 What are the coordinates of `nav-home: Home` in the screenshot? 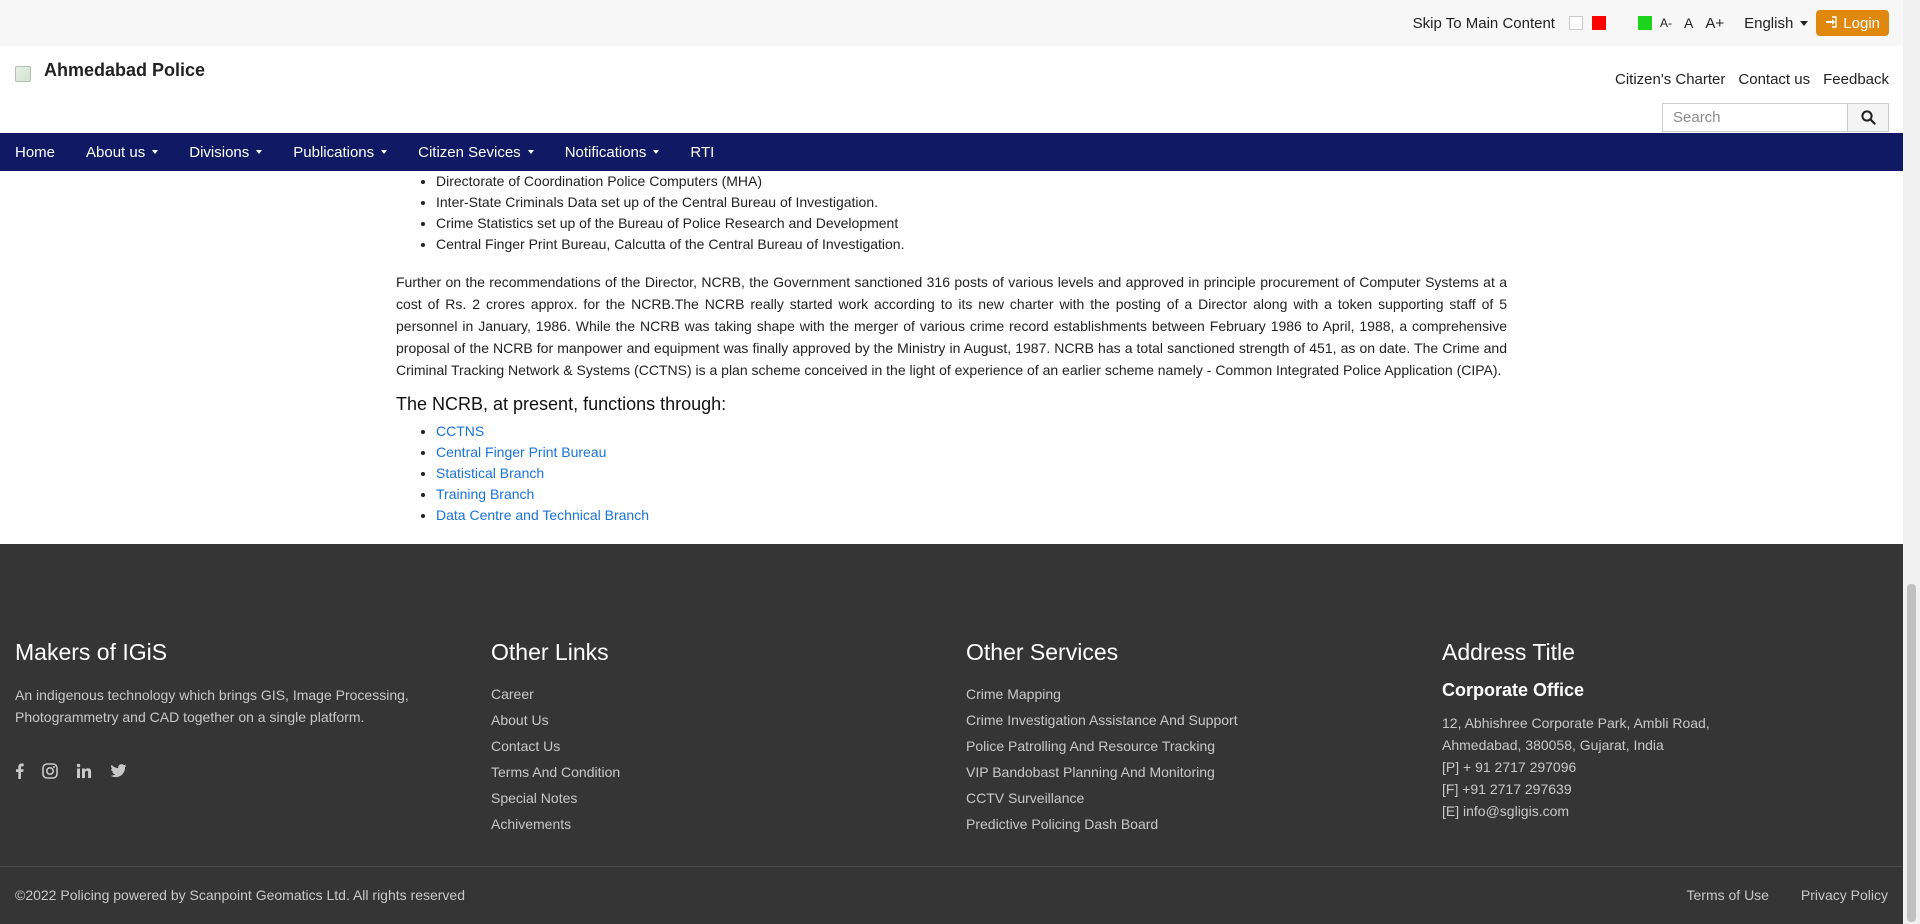 It's located at (35, 152).